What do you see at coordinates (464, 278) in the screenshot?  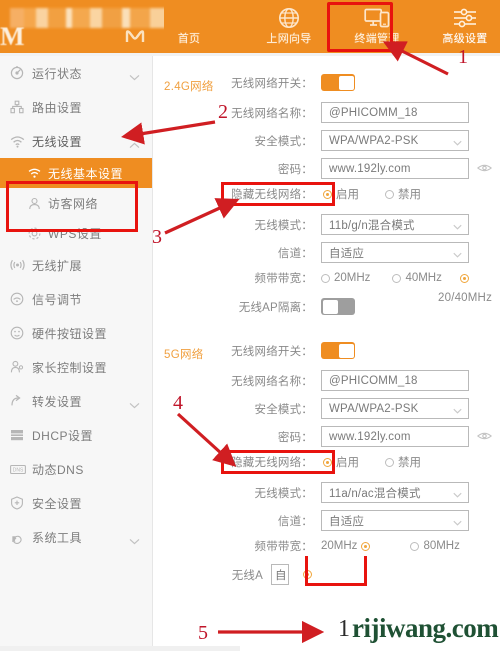 I see `radio-24g-bw-2040` at bounding box center [464, 278].